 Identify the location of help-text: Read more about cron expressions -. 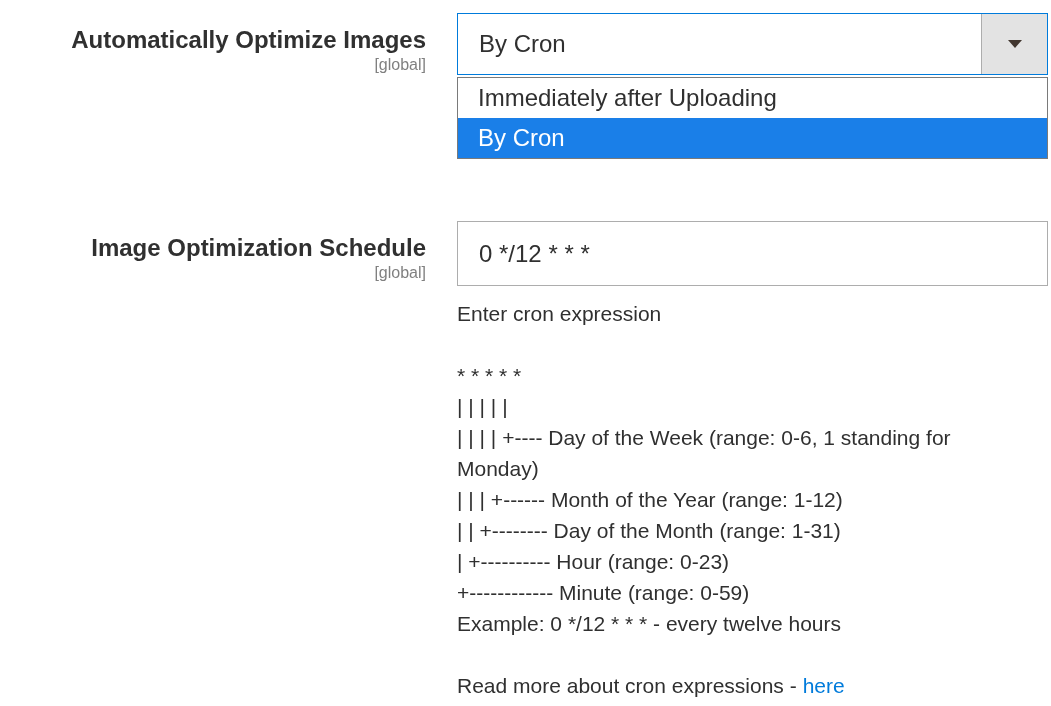
(627, 686).